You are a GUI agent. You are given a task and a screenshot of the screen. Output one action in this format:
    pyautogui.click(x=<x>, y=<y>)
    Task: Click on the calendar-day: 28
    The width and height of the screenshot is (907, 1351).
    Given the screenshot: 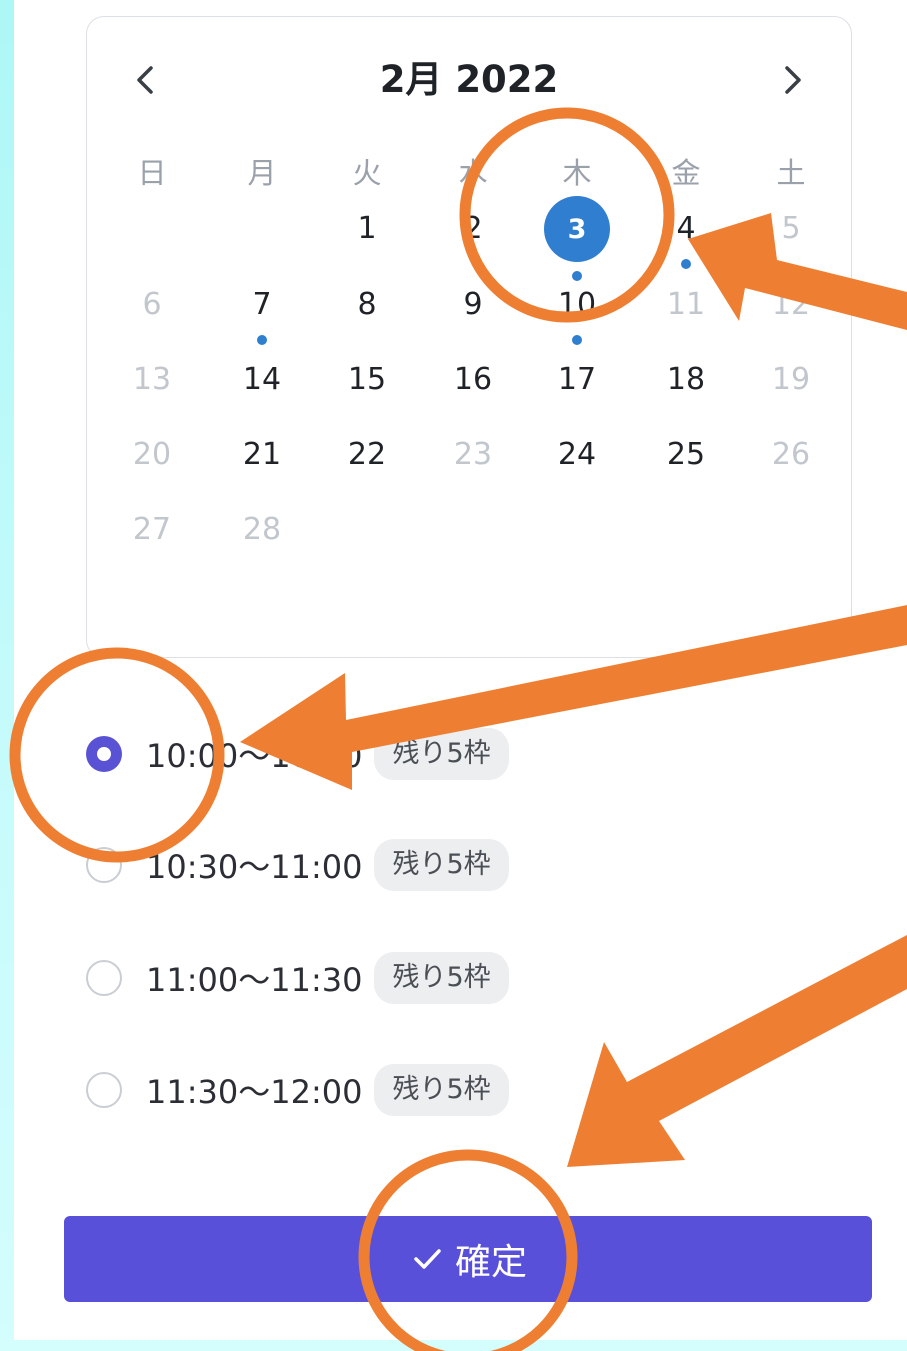 What is the action you would take?
    pyautogui.click(x=262, y=529)
    